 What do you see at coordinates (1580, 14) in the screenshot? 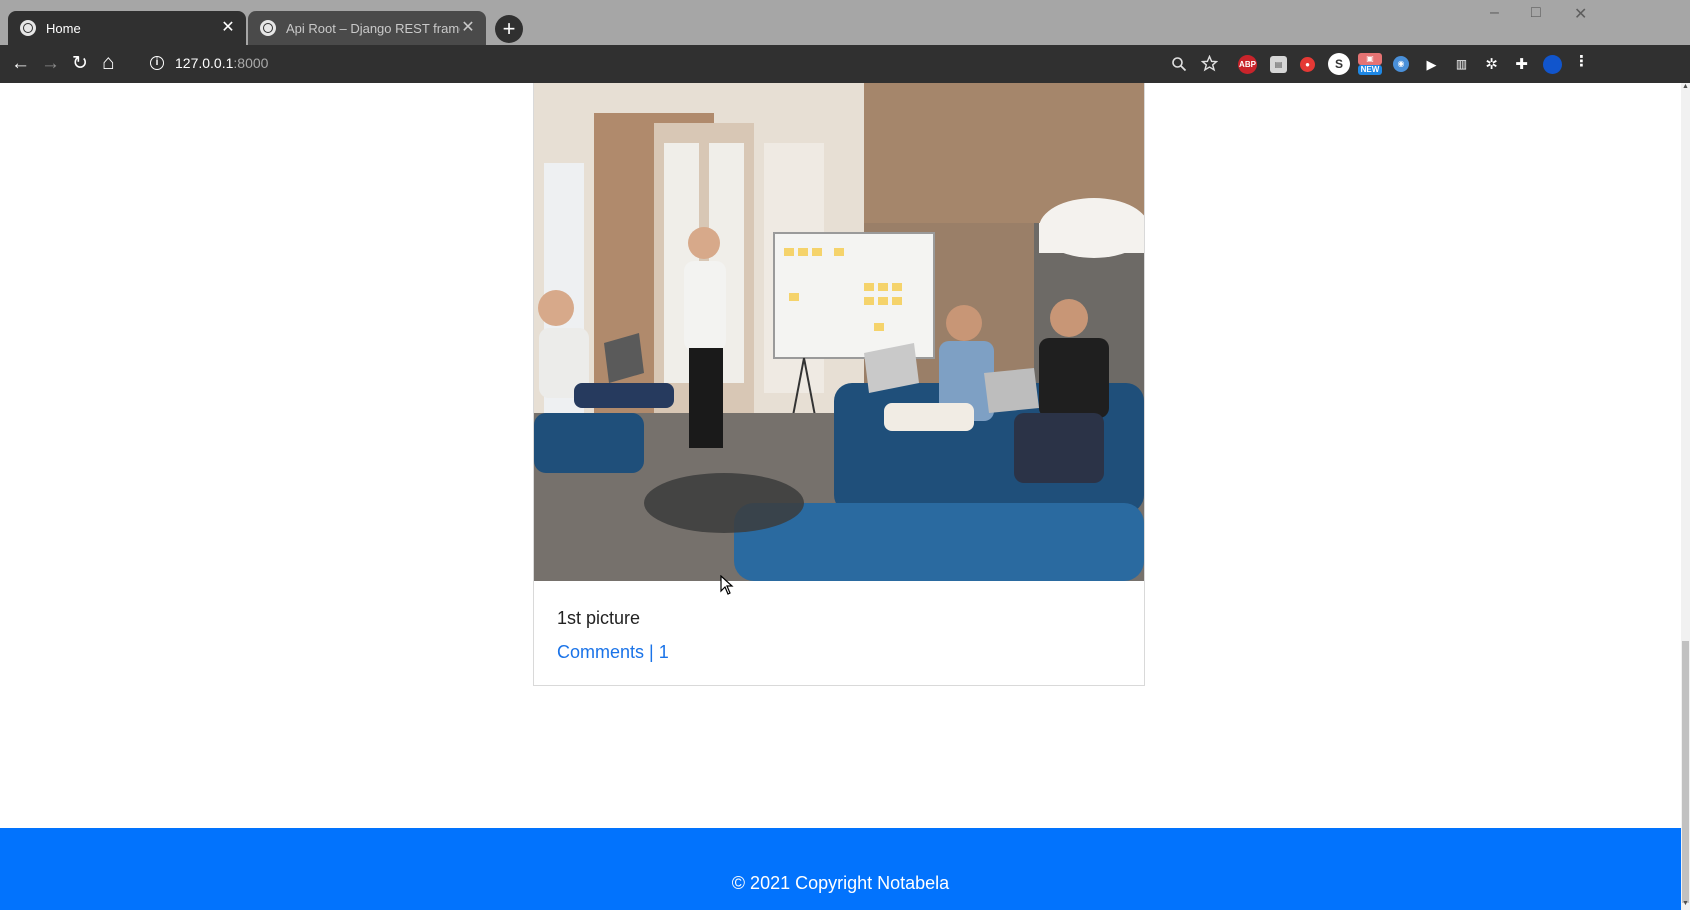
I see `close-window-icon: ✕` at bounding box center [1580, 14].